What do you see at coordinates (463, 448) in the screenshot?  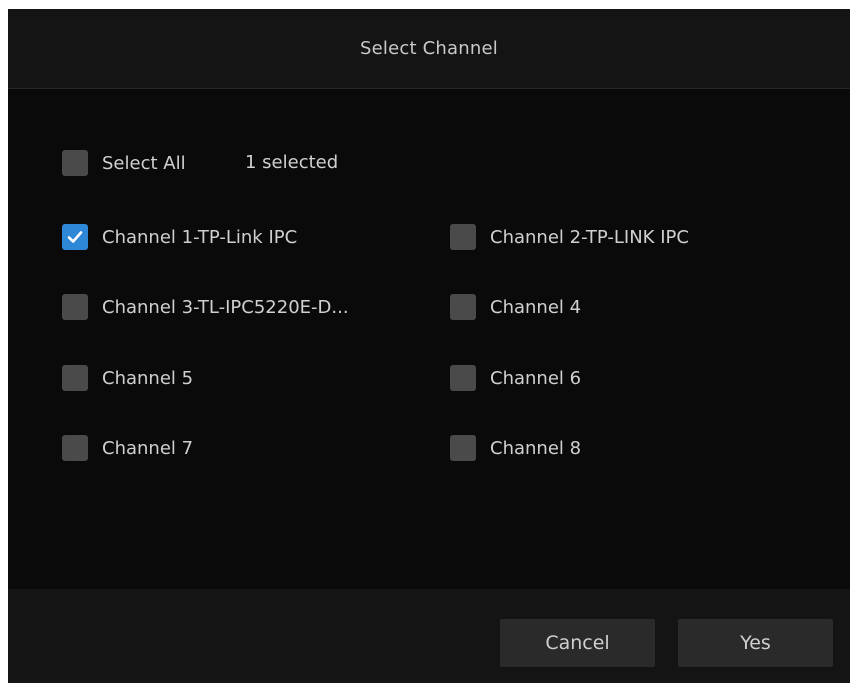 I see `channel-8-checkbox` at bounding box center [463, 448].